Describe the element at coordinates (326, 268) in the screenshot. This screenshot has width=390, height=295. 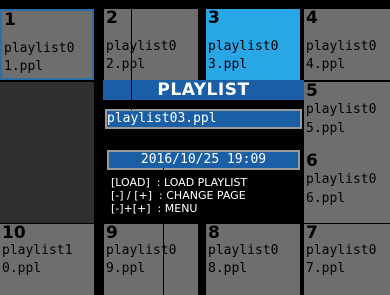
I see `cell-filename-line2: 7.ppl` at that location.